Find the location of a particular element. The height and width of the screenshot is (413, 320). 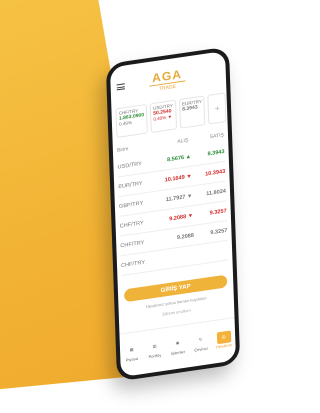

row-name: GBP/TRY is located at coordinates (131, 205).